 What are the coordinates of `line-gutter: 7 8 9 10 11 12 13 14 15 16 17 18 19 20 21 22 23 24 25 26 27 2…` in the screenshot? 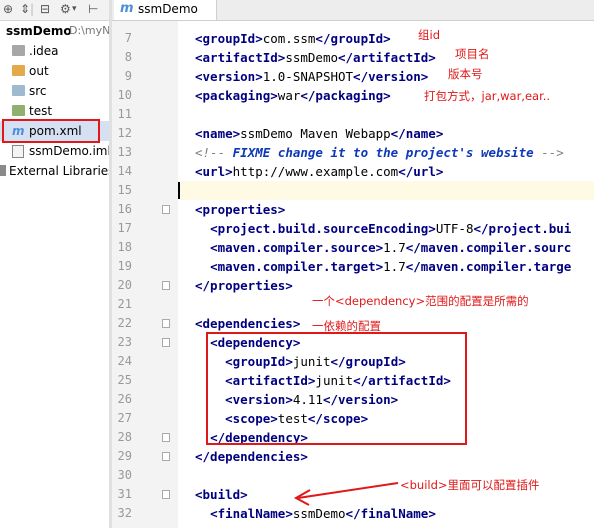 It's located at (145, 274).